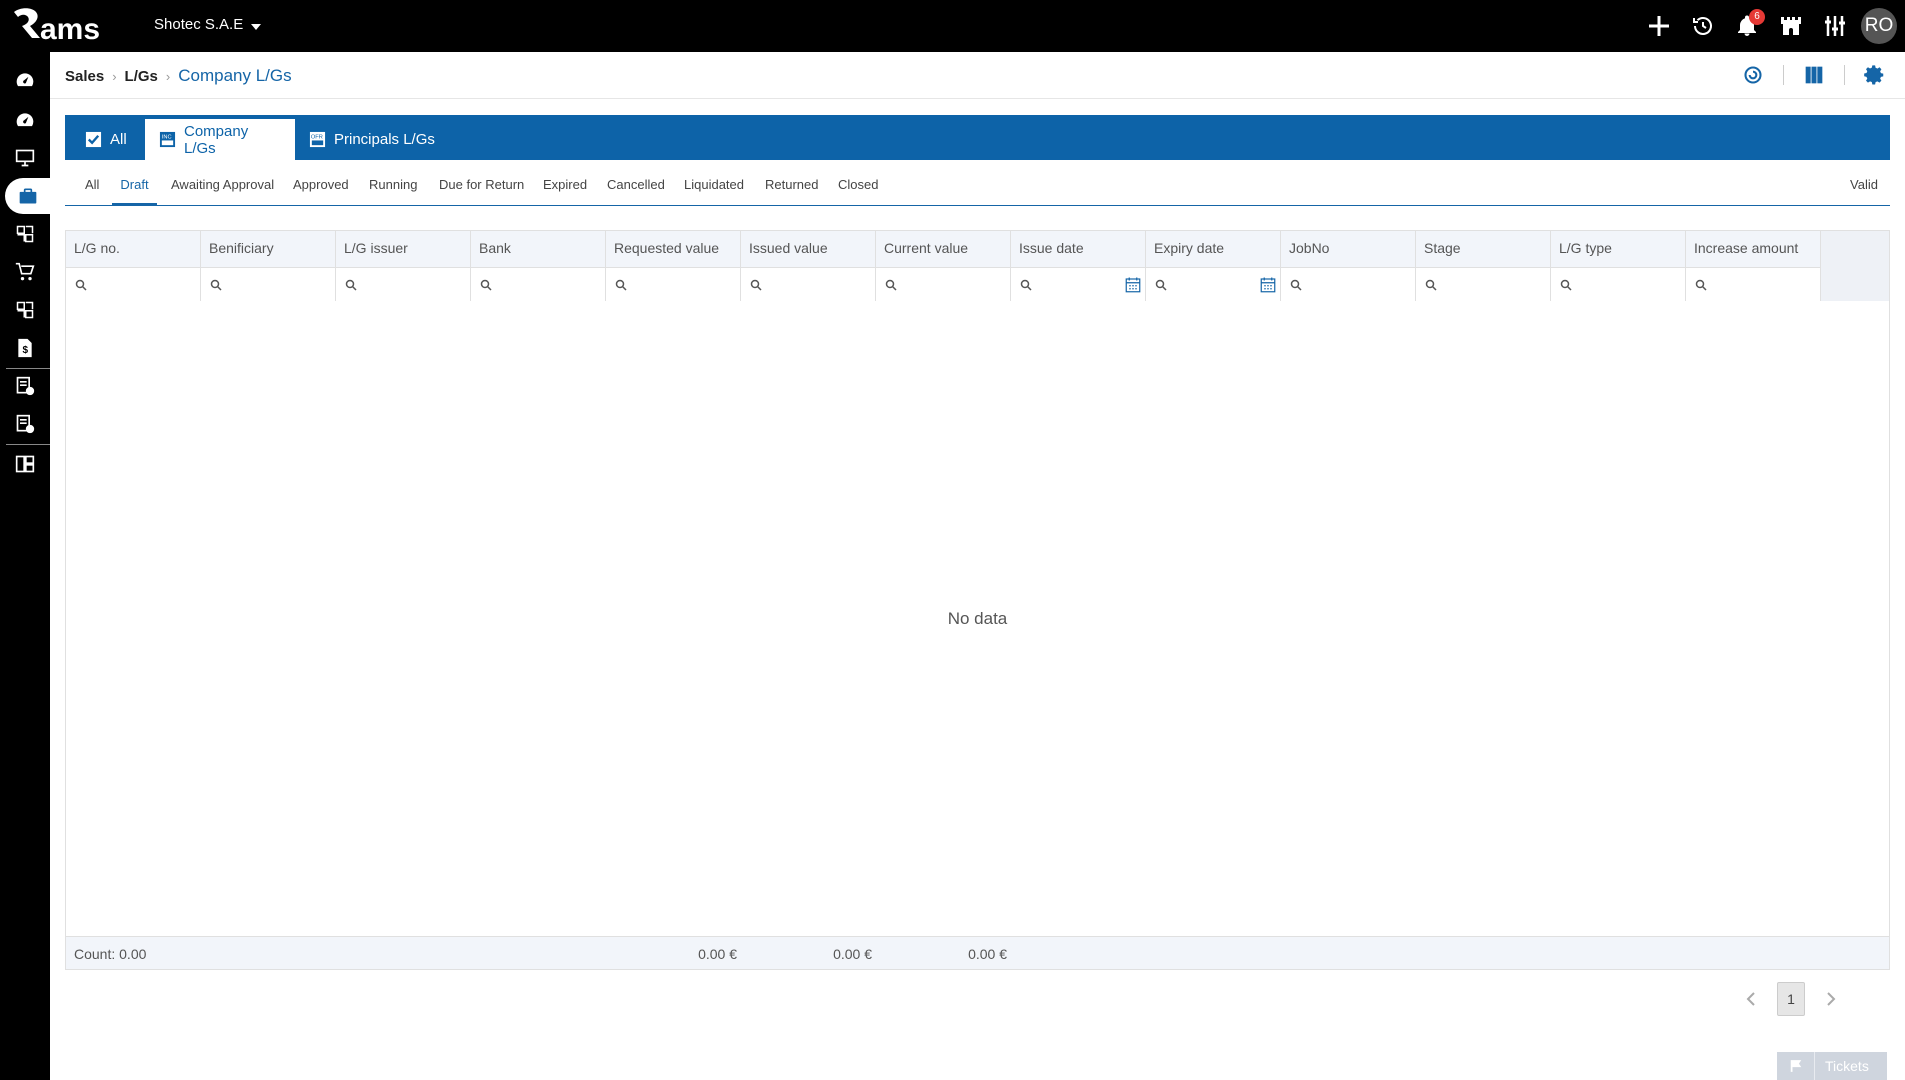 The width and height of the screenshot is (1905, 1080). Describe the element at coordinates (27, 196) in the screenshot. I see `sidebar-item-sales` at that location.